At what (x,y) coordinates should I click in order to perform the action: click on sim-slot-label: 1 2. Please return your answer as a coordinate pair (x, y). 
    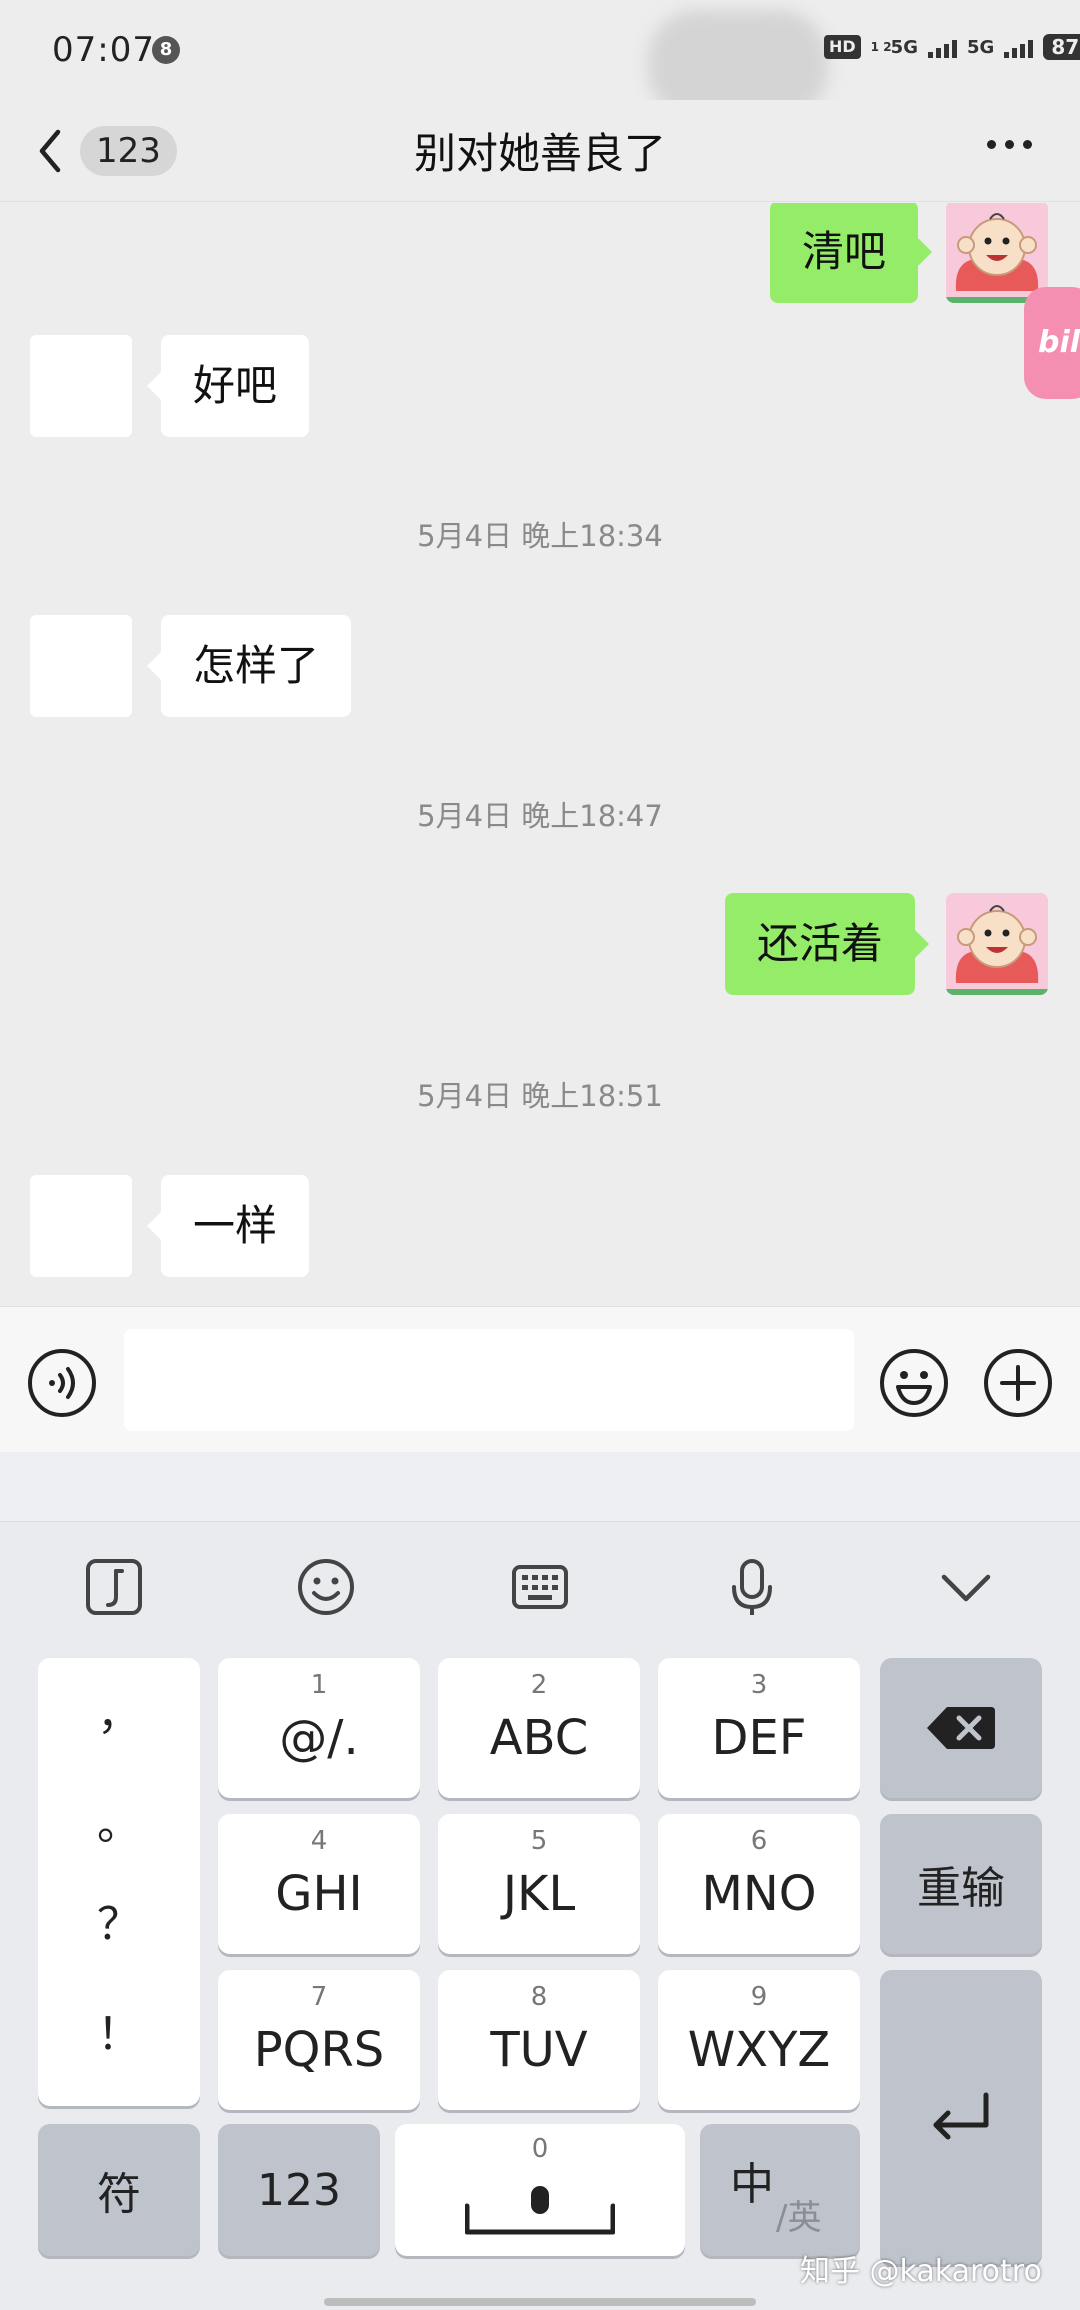
    Looking at the image, I should click on (881, 47).